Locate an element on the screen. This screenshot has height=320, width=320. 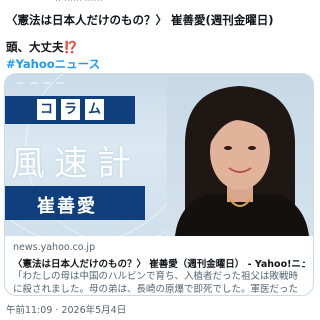
post-title: 〈憲法は日本人だけのもの？〉 崔善愛(週刊金曜日) is located at coordinates (140, 20).